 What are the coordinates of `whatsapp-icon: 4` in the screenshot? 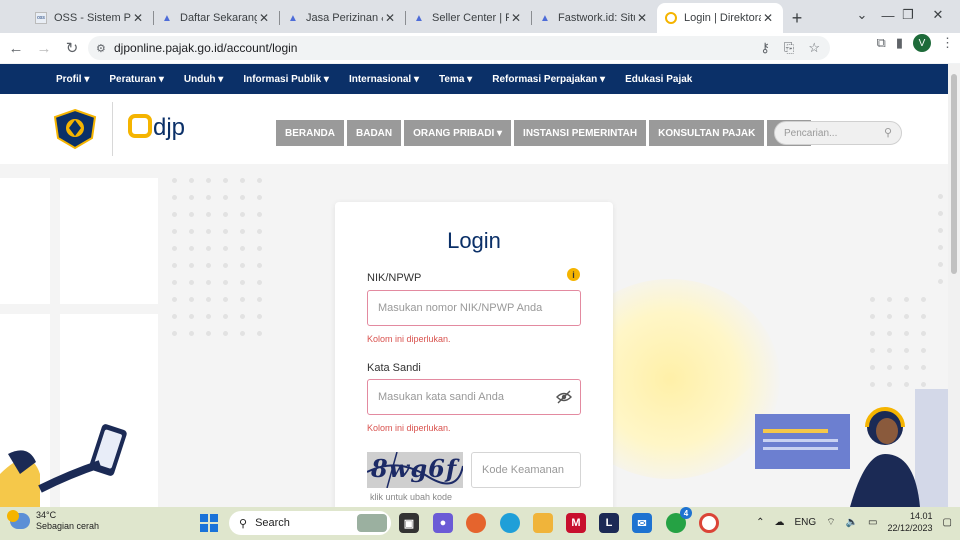 It's located at (679, 520).